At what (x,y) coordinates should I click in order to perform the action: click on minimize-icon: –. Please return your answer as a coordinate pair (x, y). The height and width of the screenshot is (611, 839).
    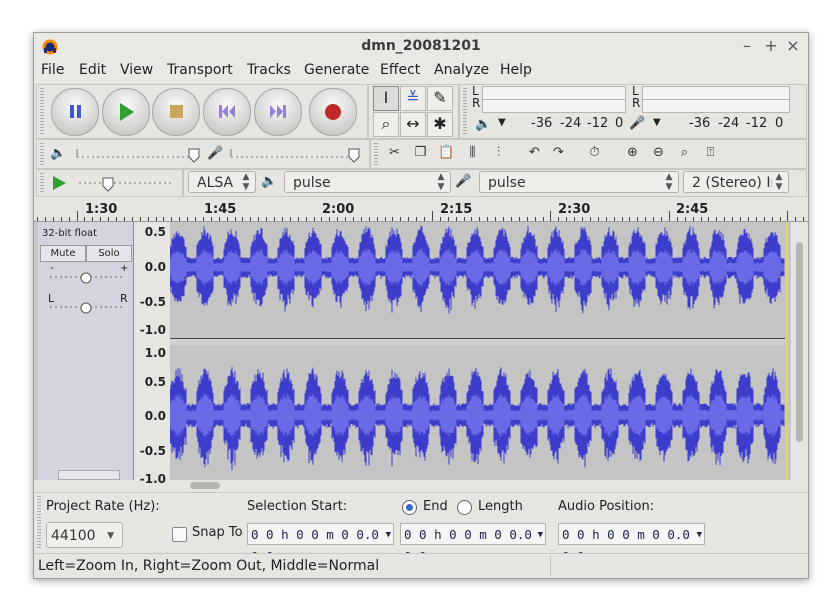
    Looking at the image, I should click on (747, 45).